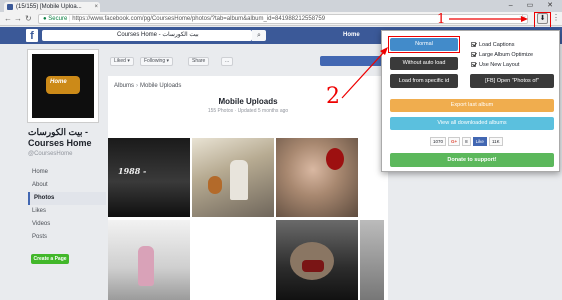  Describe the element at coordinates (333, 96) in the screenshot. I see `annotation-step-2: 2` at that location.